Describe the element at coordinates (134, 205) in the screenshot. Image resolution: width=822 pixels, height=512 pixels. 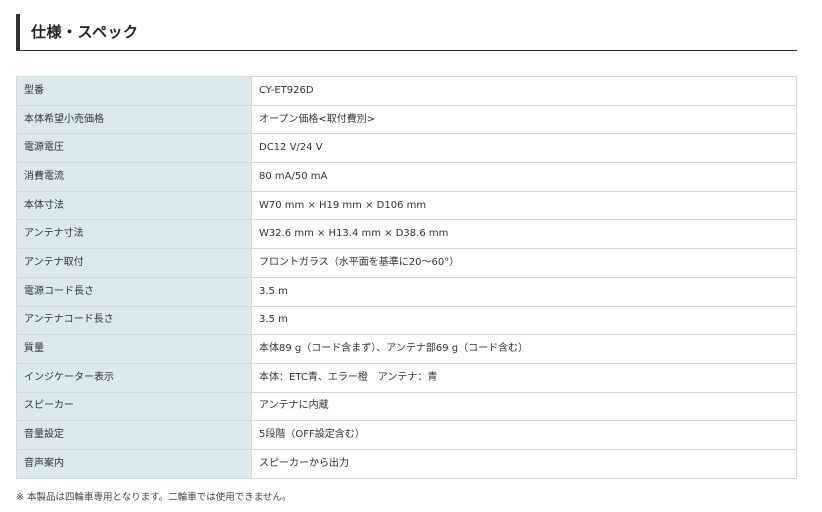
I see `spec-label: 本体寸法` at that location.